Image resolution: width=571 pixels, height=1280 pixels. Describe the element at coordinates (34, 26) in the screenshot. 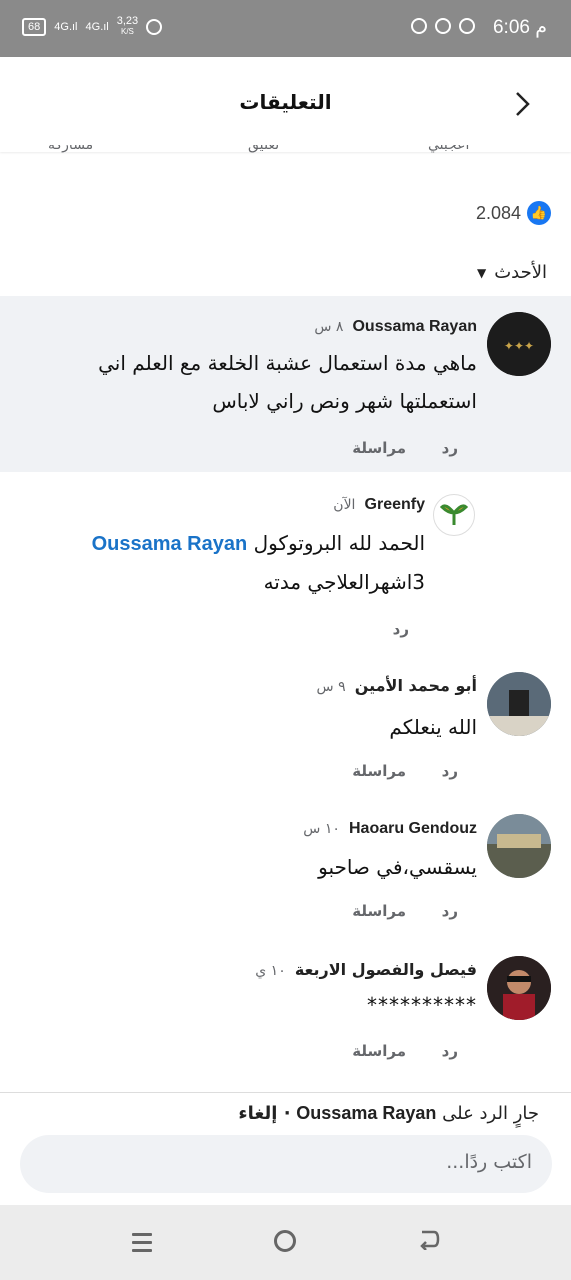

I see `battery-icon: 68` at that location.